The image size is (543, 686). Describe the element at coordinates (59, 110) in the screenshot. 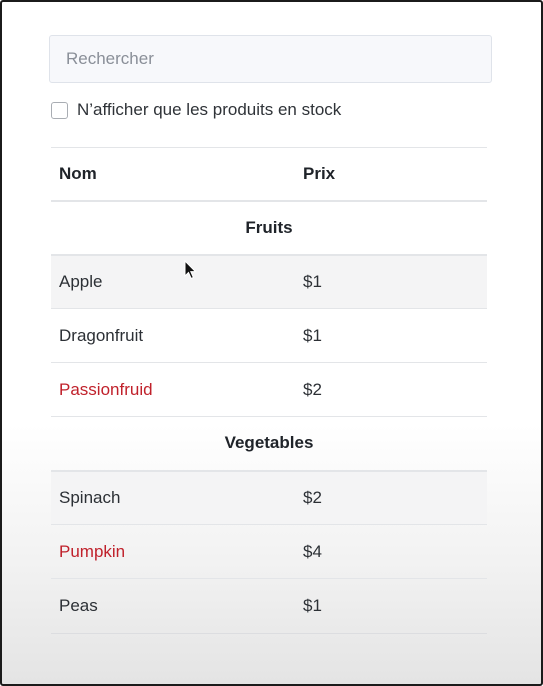

I see `in-stock-checkbox` at that location.